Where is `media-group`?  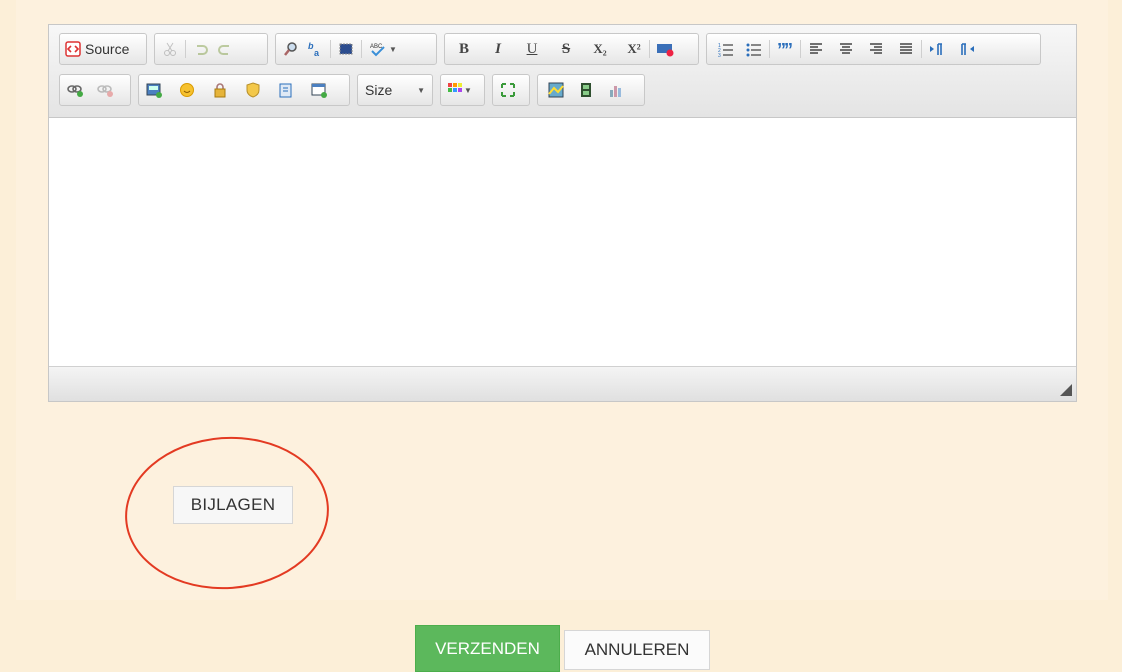 media-group is located at coordinates (591, 90).